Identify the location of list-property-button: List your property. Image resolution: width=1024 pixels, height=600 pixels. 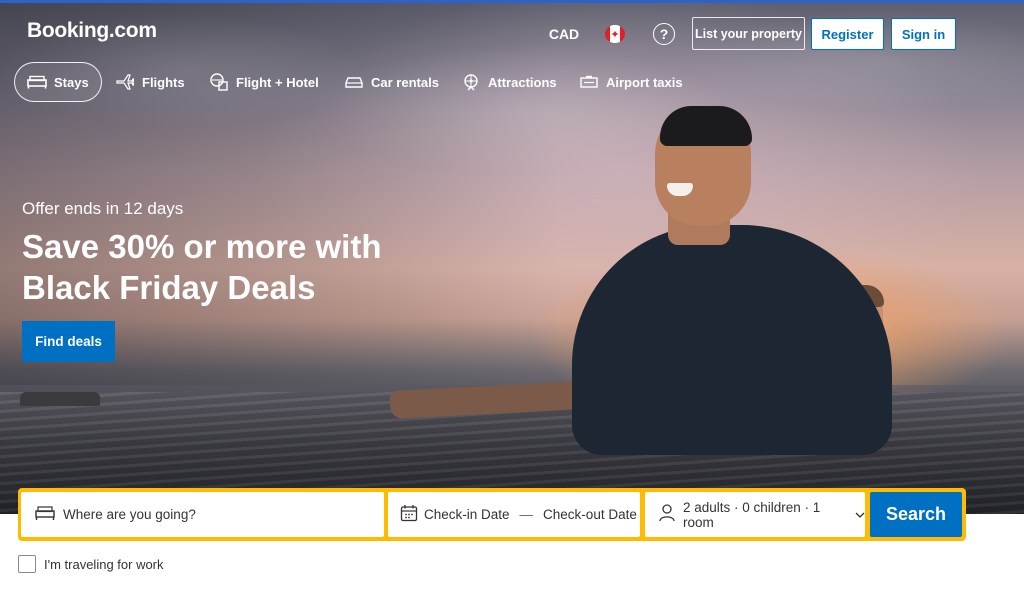
(748, 33).